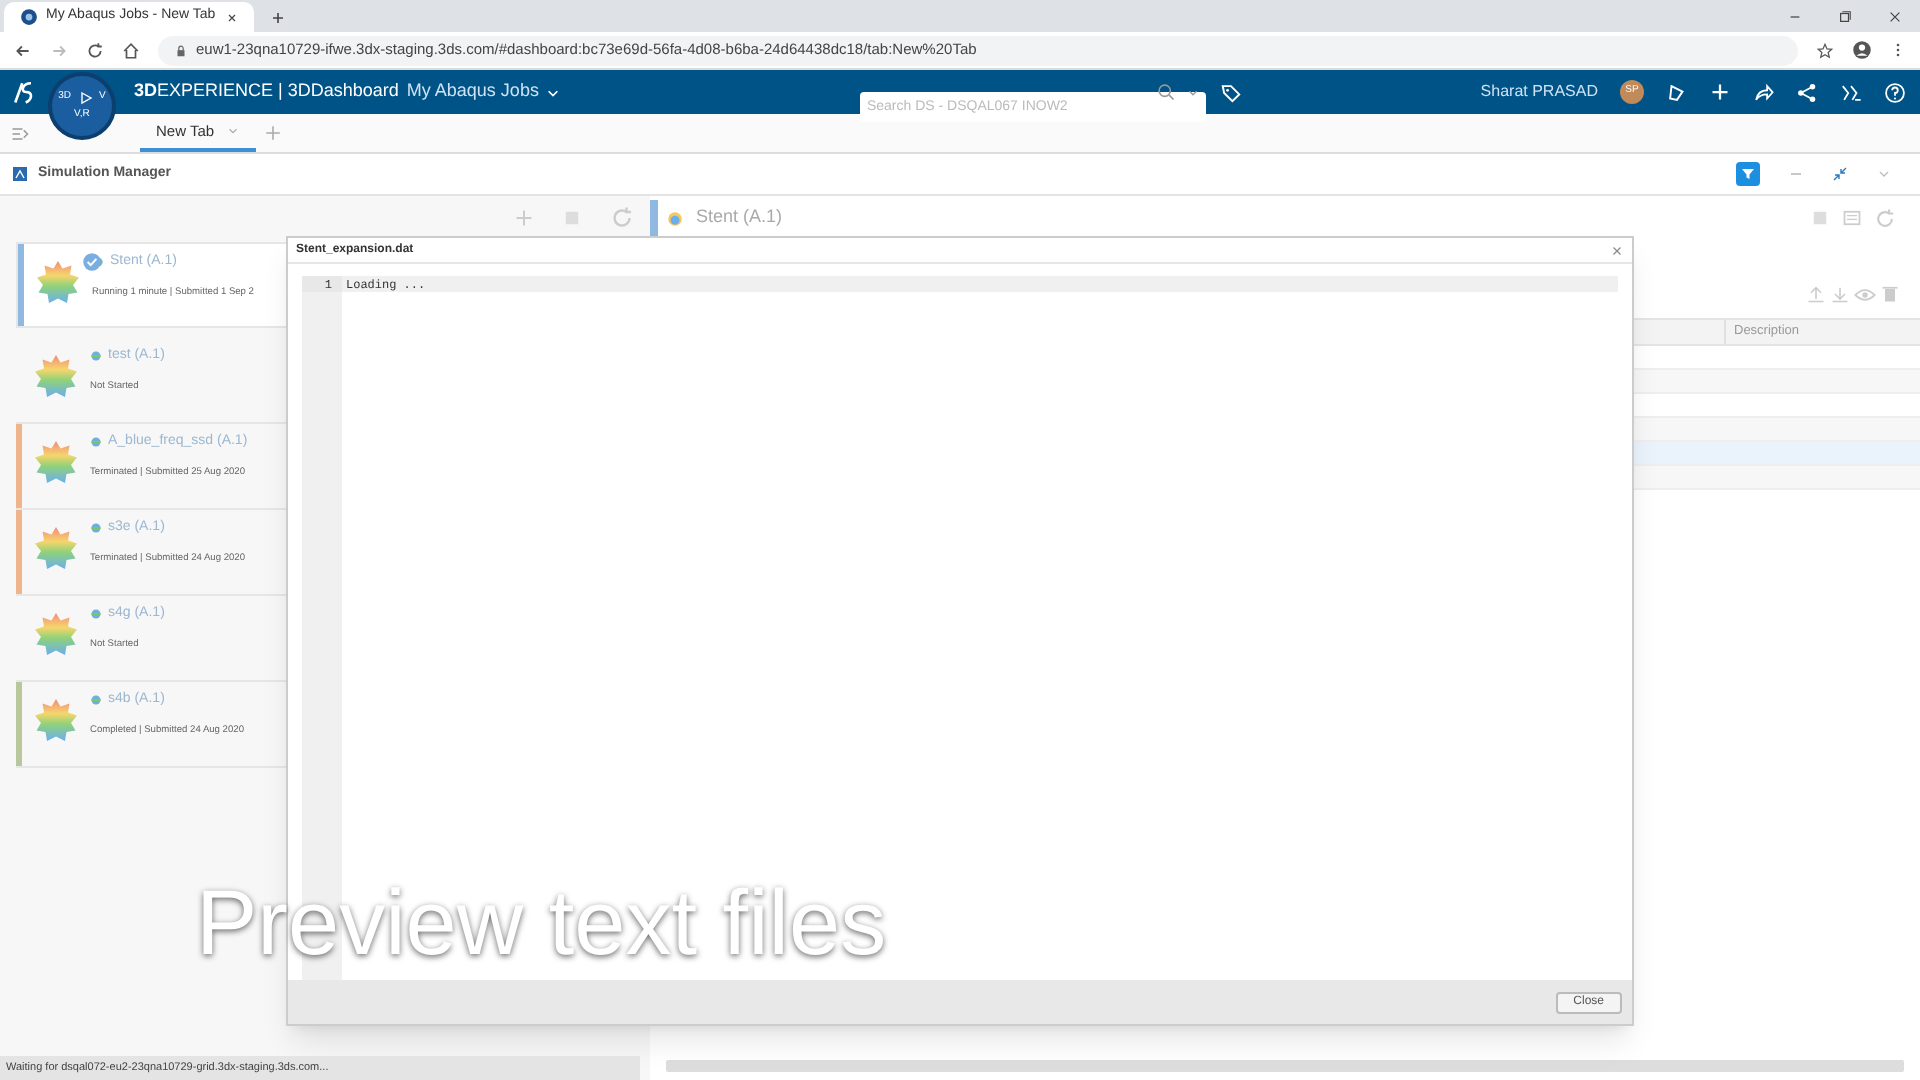 The width and height of the screenshot is (1920, 1080). I want to click on job-title: Stent (A.1), so click(739, 217).